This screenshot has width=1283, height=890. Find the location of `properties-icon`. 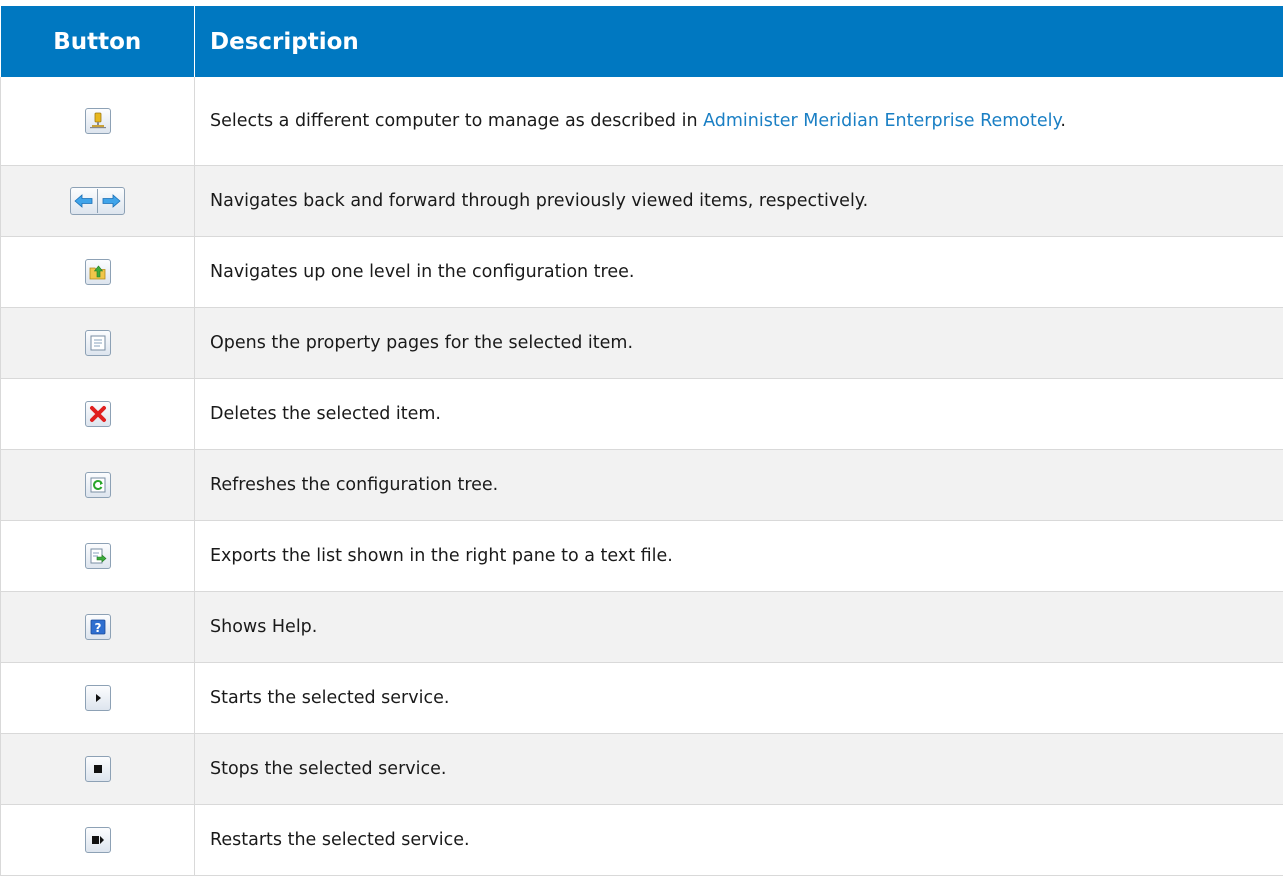

properties-icon is located at coordinates (97, 343).